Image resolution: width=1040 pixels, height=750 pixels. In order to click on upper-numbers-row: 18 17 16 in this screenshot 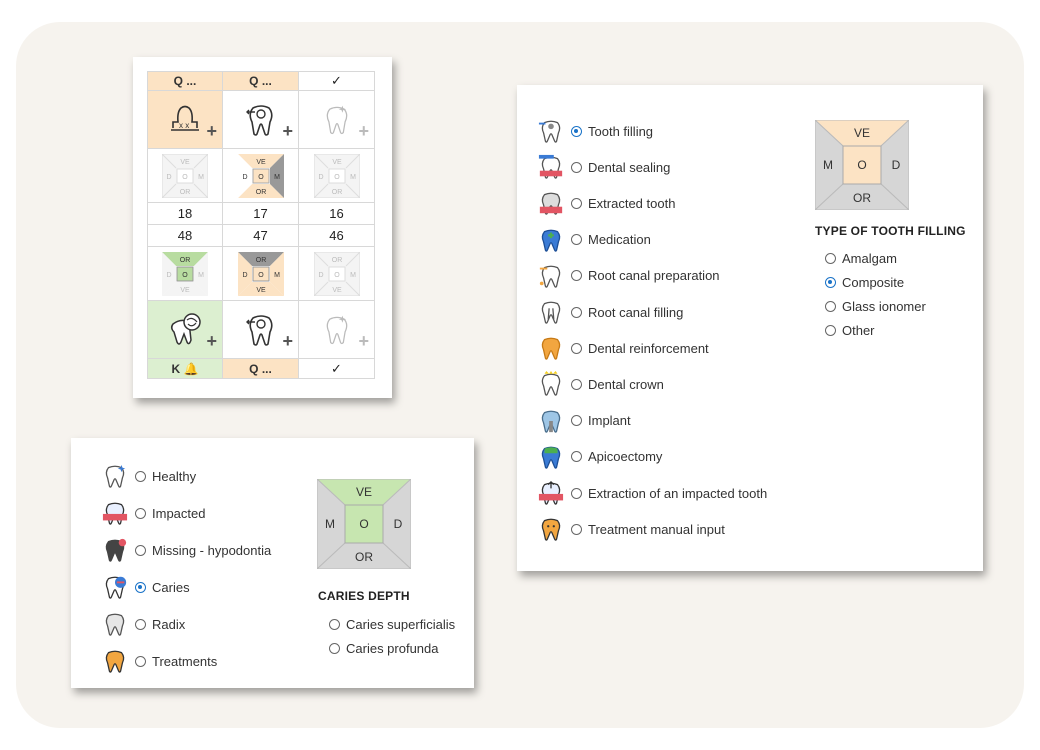, I will do `click(262, 214)`.